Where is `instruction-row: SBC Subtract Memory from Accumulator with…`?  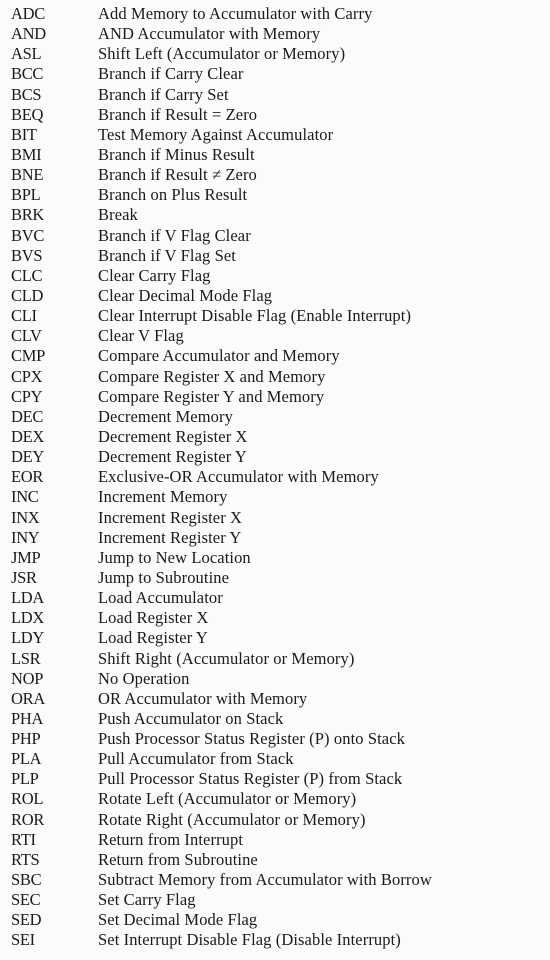 instruction-row: SBC Subtract Memory from Accumulator with… is located at coordinates (275, 880).